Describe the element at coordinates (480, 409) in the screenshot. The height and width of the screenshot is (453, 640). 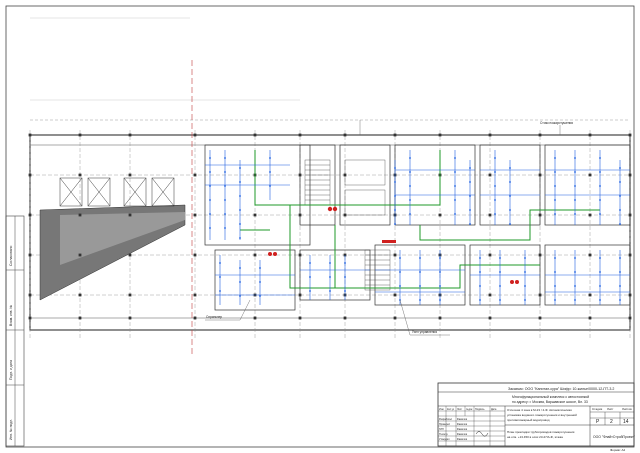
I see `rev-header: Подпись` at that location.